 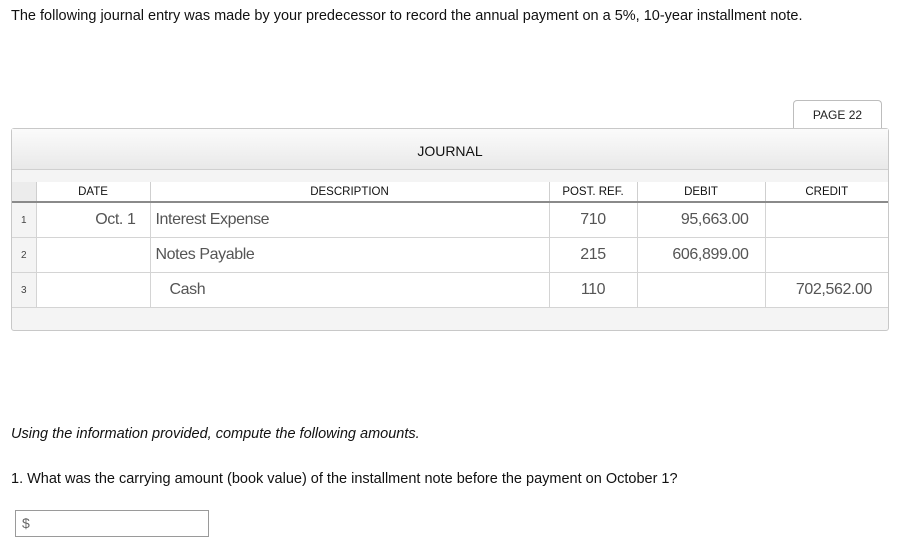 I want to click on table-row: 2 Notes Payable 215 606,899.00, so click(x=450, y=255).